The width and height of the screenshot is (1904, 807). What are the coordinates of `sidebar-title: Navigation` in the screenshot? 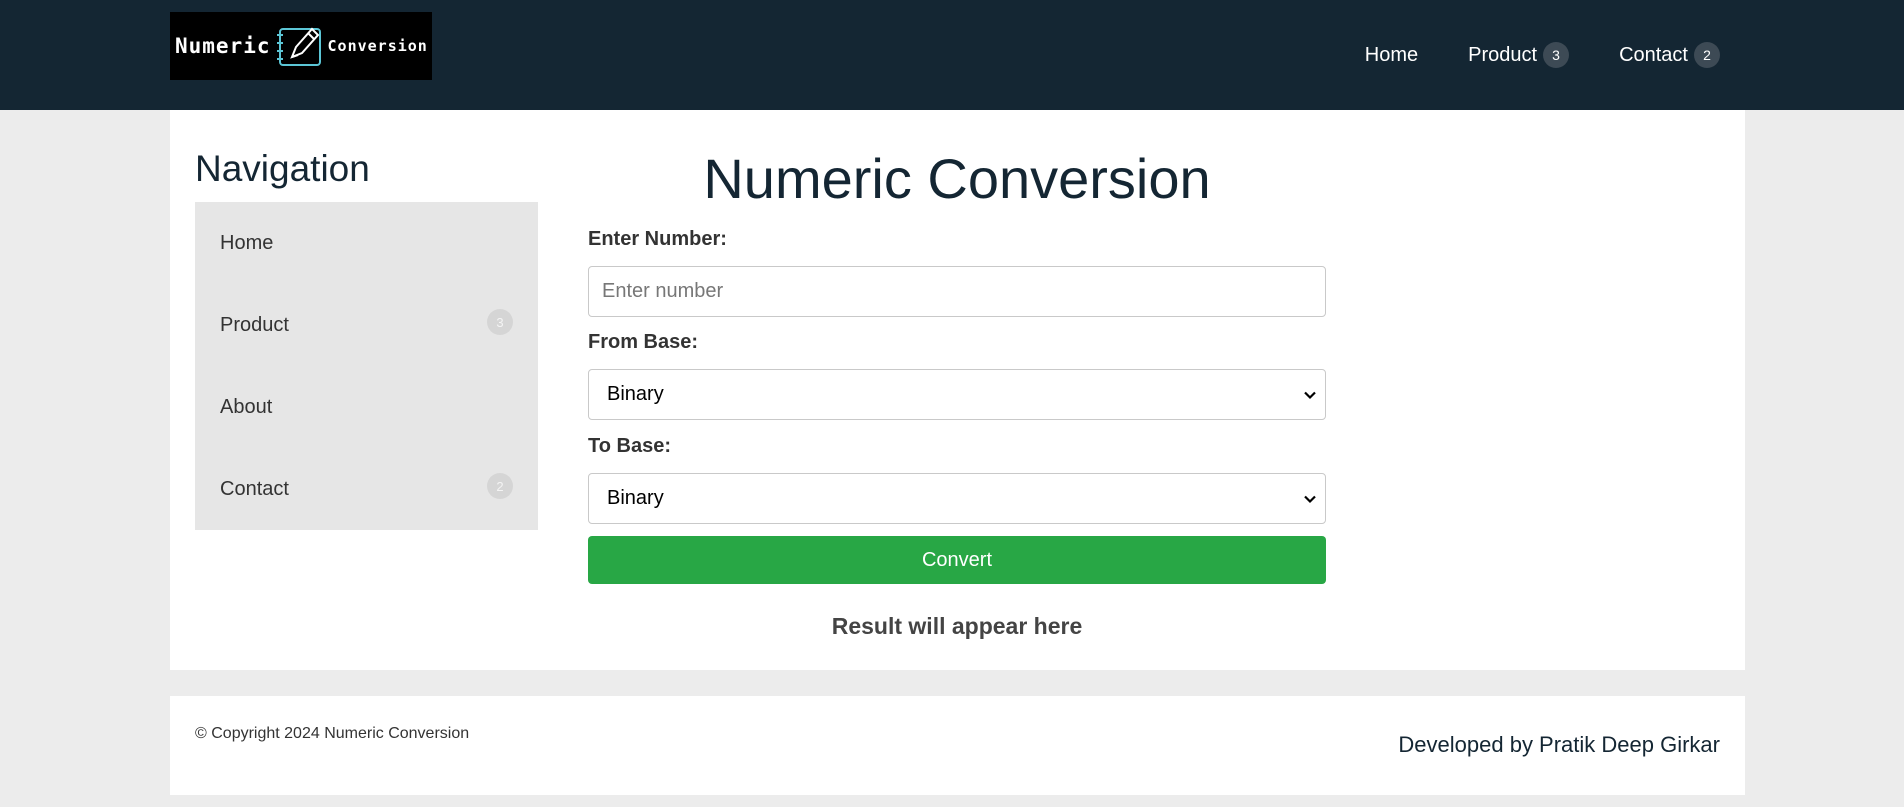 It's located at (282, 168).